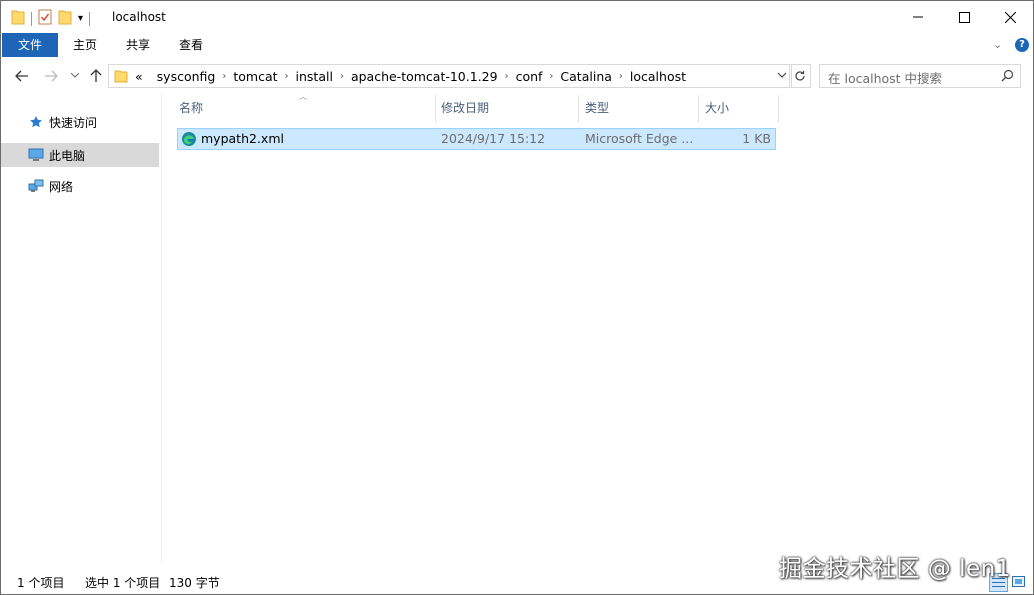  I want to click on status-selected-count: 选中 1 个项目, so click(123, 583).